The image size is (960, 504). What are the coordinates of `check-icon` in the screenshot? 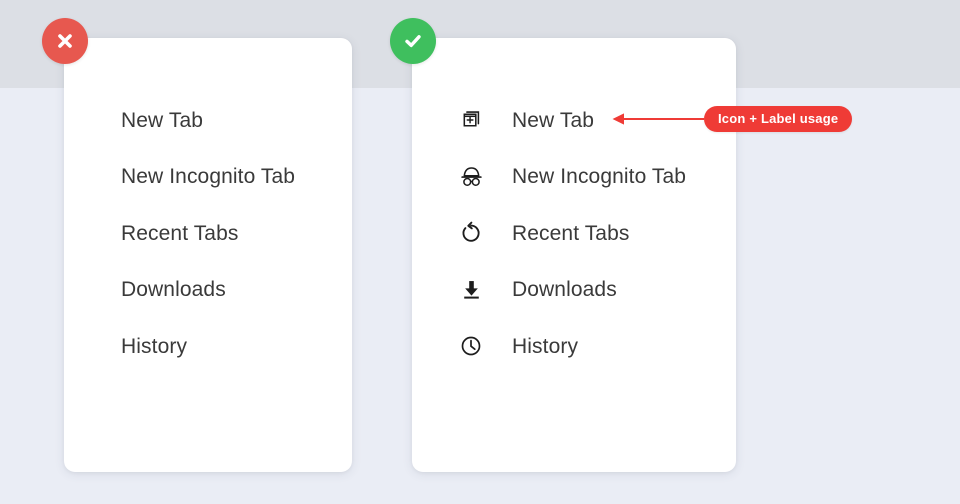 It's located at (413, 41).